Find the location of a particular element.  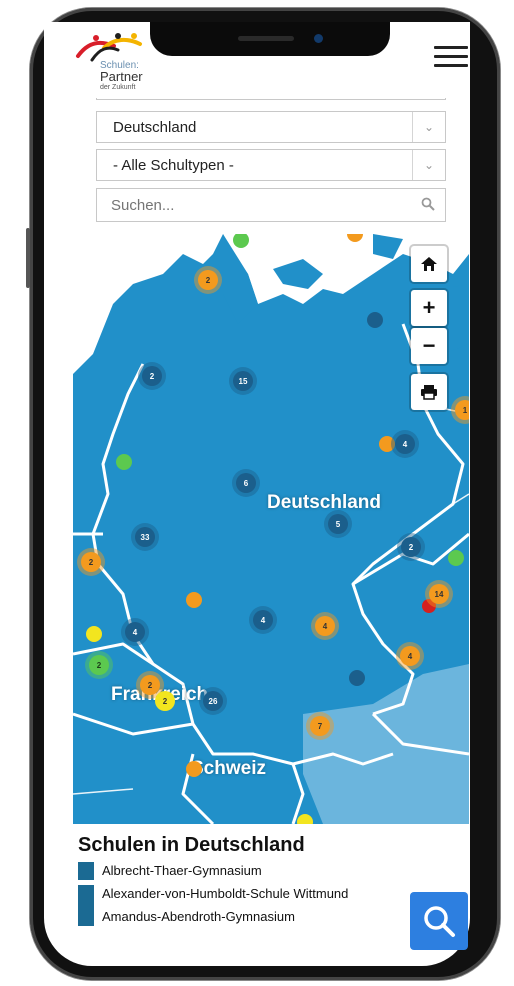

list-item: Alexander-von-Humboldt-Schule Wittmund is located at coordinates (228, 903).